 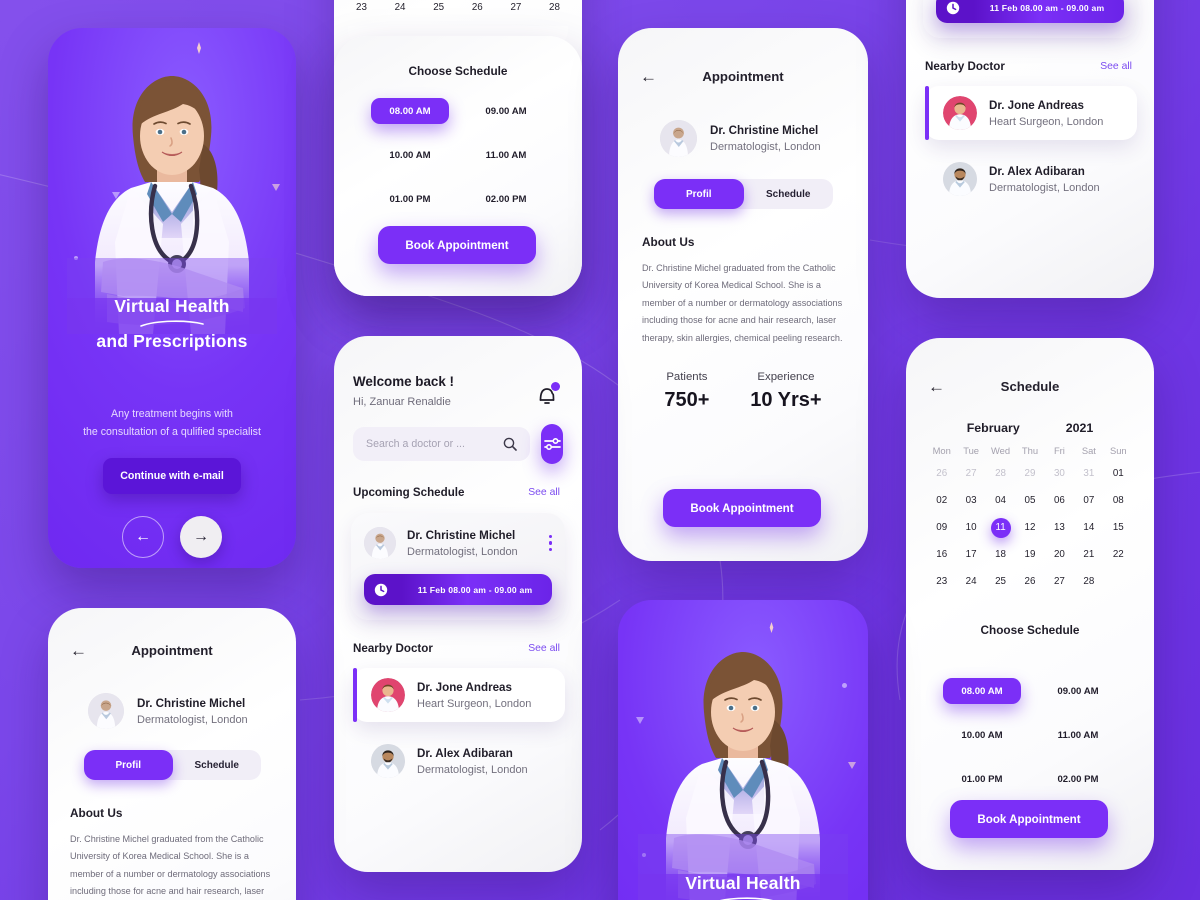 I want to click on doctor-specialty: Heart Surgeon, London, so click(x=1046, y=121).